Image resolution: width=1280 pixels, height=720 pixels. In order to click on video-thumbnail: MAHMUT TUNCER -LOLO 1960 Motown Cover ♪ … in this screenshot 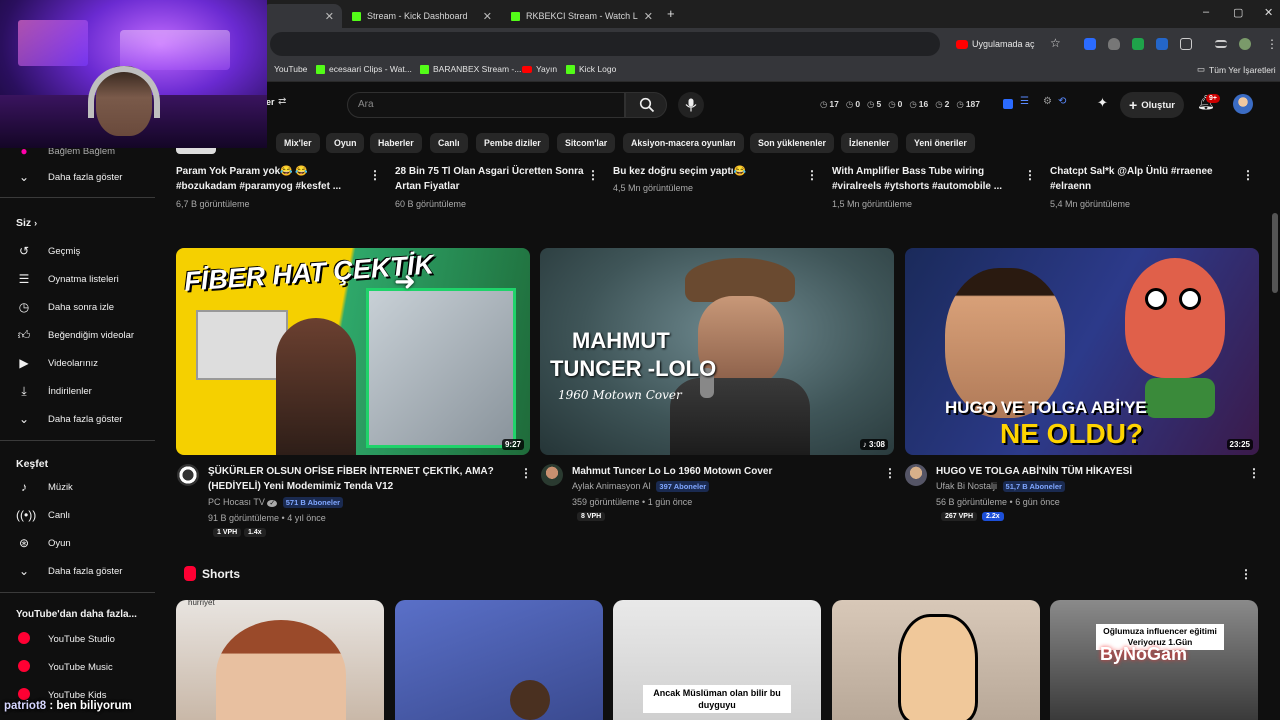, I will do `click(717, 351)`.